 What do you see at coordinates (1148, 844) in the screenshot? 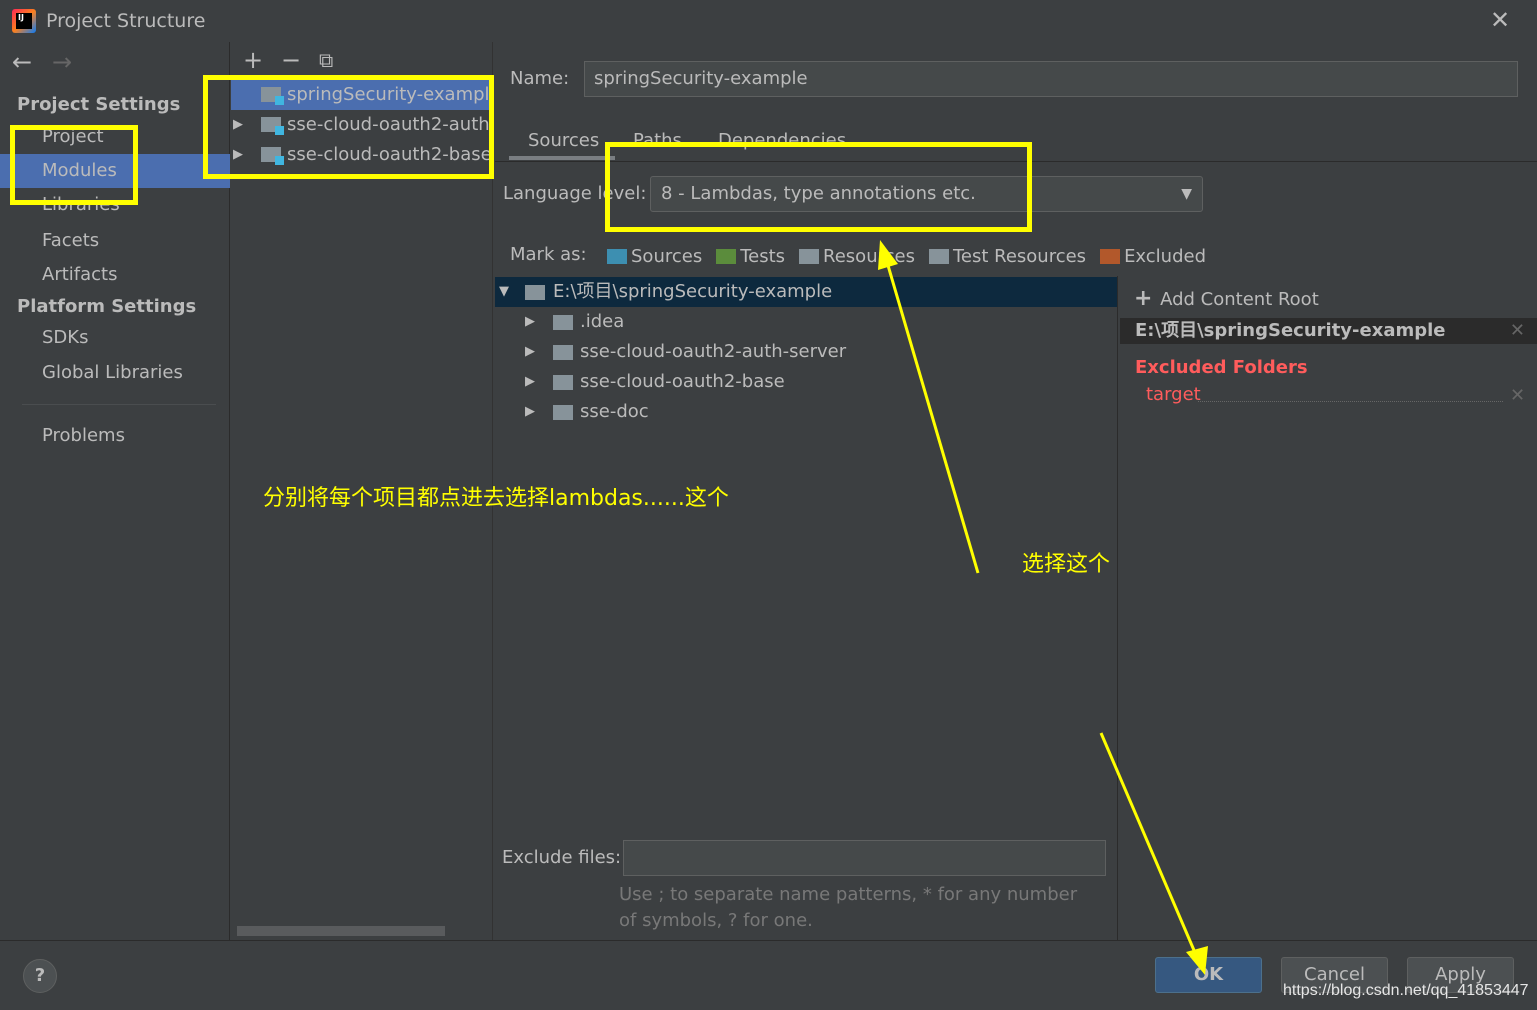
I see `annotation-arrow-ok` at bounding box center [1148, 844].